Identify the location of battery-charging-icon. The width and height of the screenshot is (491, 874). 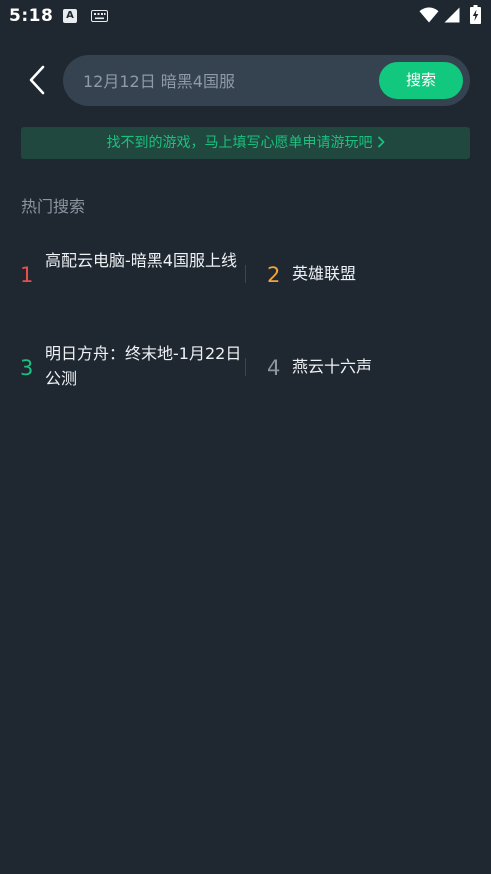
(475, 14).